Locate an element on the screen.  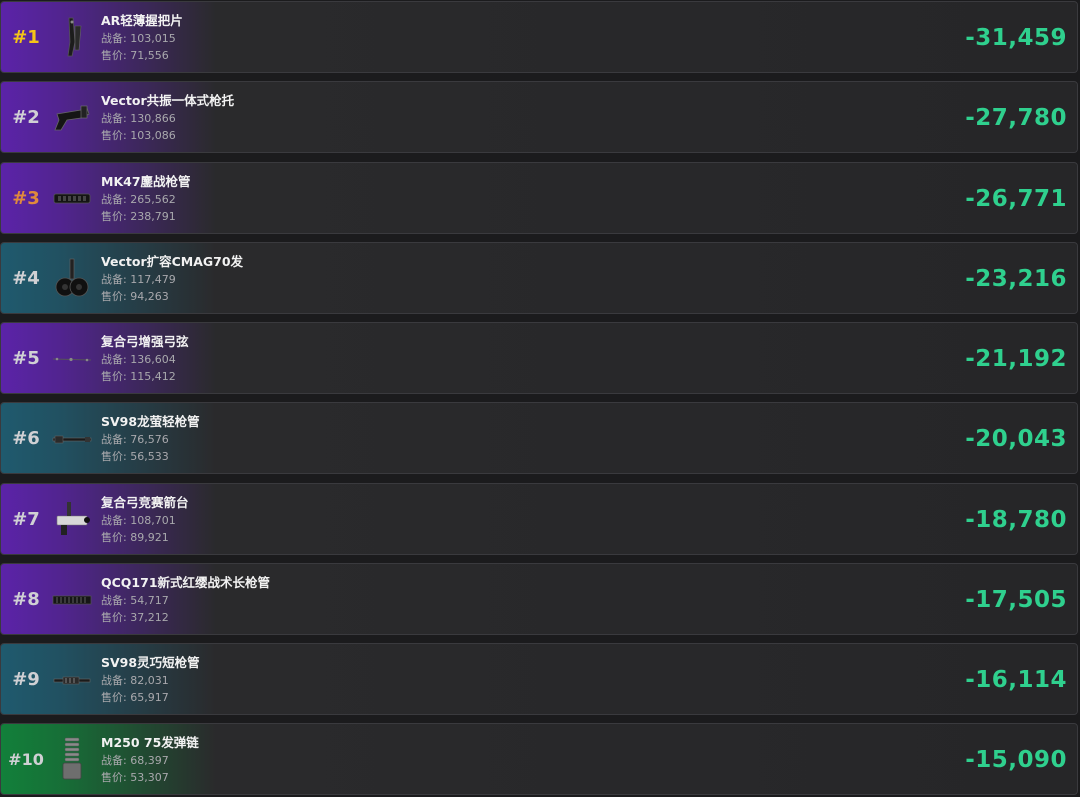
item-info: Vector扩容CMAG70发战备: 117,479 售价: 94,263 is located at coordinates (351, 279).